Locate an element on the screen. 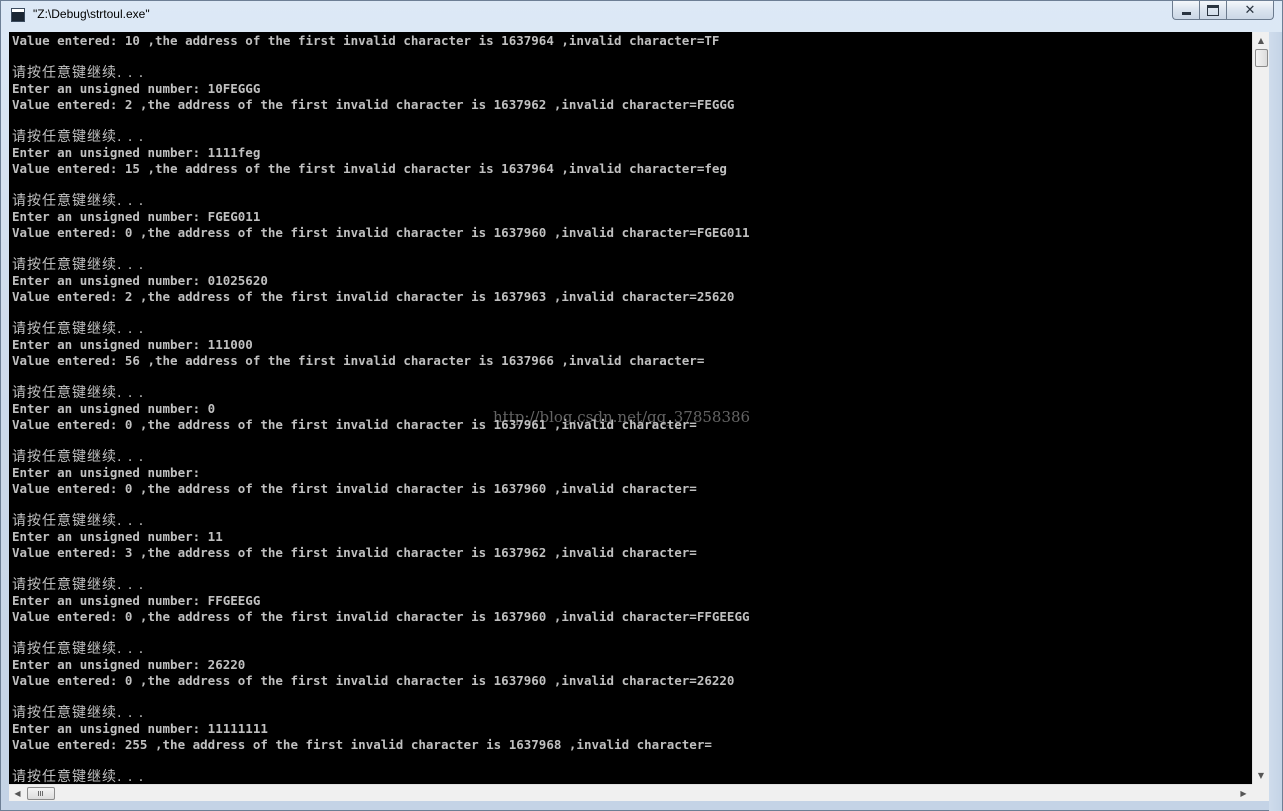 The image size is (1283, 811). scroll-left-icon: ◀ is located at coordinates (17, 793).